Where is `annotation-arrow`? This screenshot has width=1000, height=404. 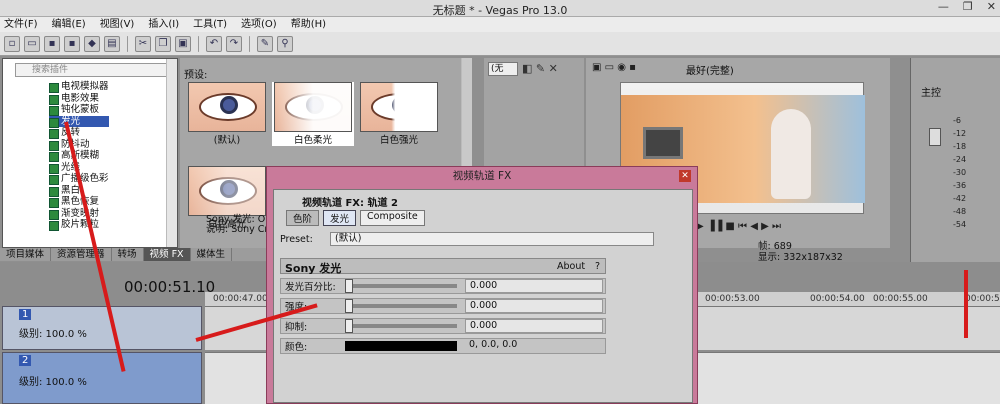
annotation-arrow is located at coordinates (966, 304).